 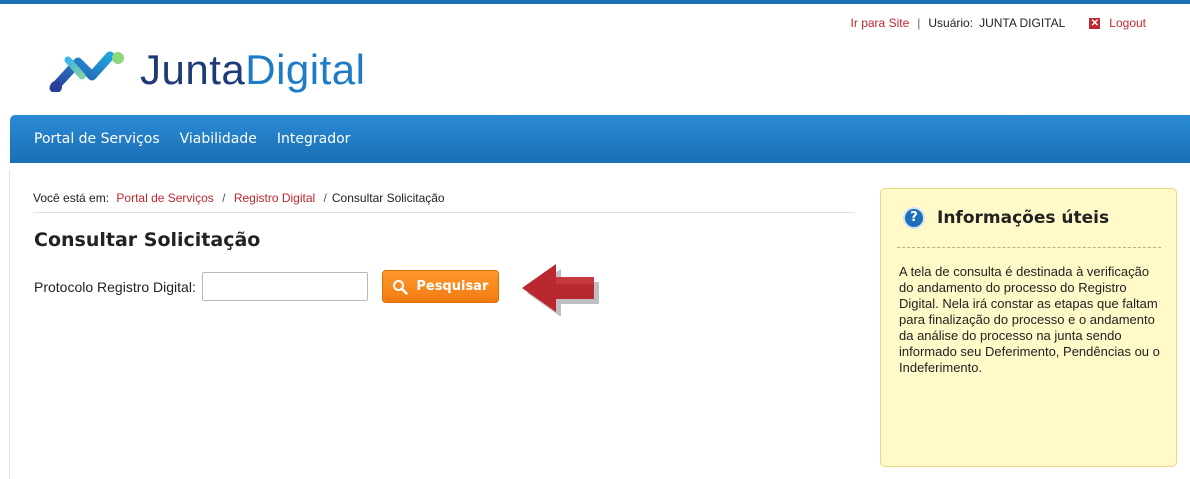 What do you see at coordinates (401, 287) in the screenshot?
I see `search-icon` at bounding box center [401, 287].